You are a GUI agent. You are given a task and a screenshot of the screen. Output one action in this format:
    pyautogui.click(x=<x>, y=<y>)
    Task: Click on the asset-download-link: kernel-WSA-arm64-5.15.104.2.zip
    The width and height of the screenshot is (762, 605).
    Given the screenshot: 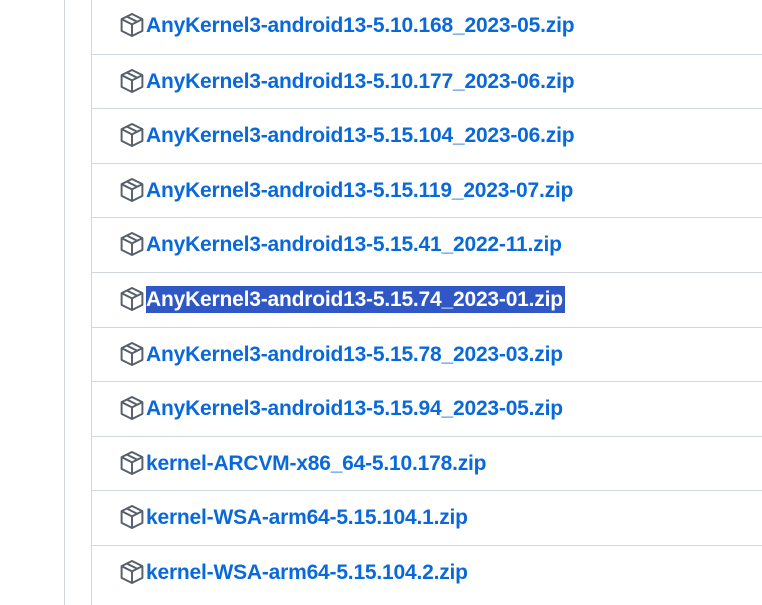 What is the action you would take?
    pyautogui.click(x=307, y=572)
    